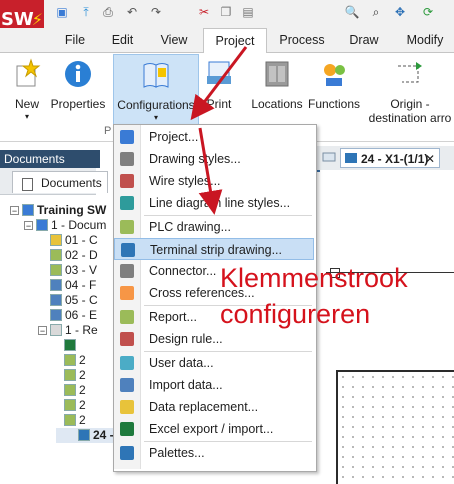 The image size is (454, 484). What do you see at coordinates (210, 171) in the screenshot?
I see `arrow-to-terminal-strip` at bounding box center [210, 171].